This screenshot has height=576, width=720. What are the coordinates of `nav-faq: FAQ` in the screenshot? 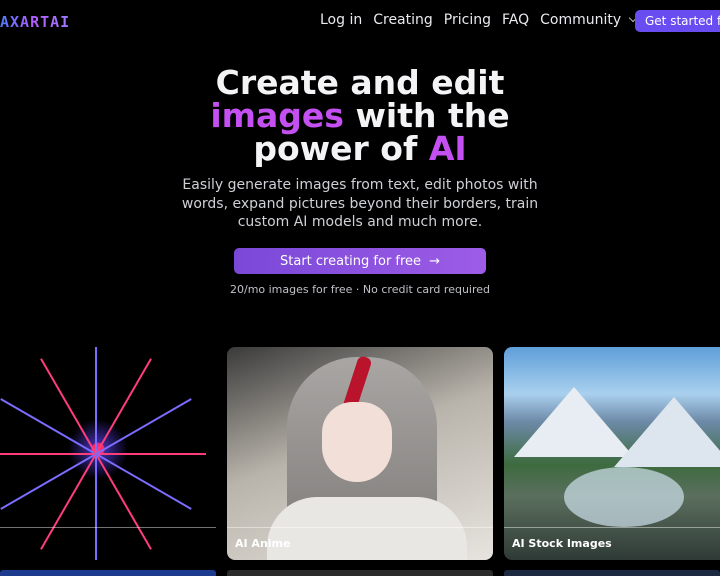 It's located at (515, 20).